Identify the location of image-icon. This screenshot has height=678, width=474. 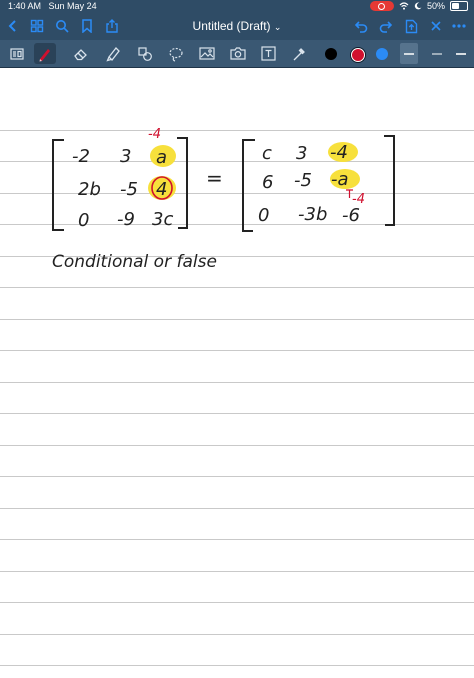
(207, 53).